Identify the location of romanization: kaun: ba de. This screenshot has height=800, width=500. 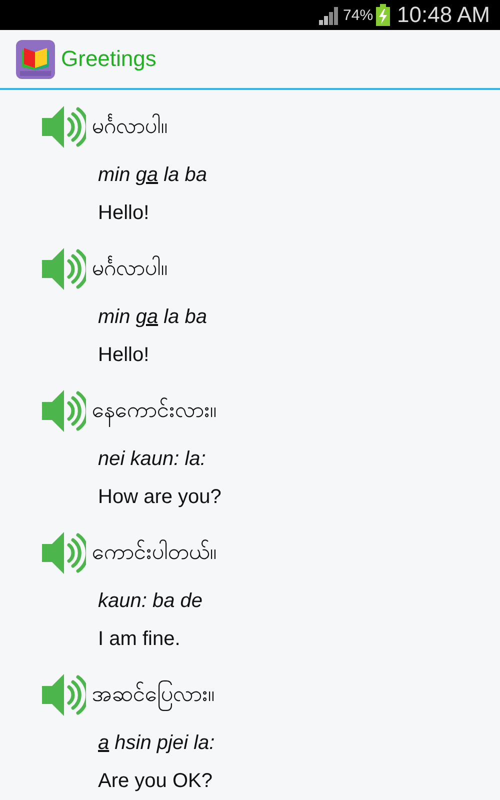
(151, 601).